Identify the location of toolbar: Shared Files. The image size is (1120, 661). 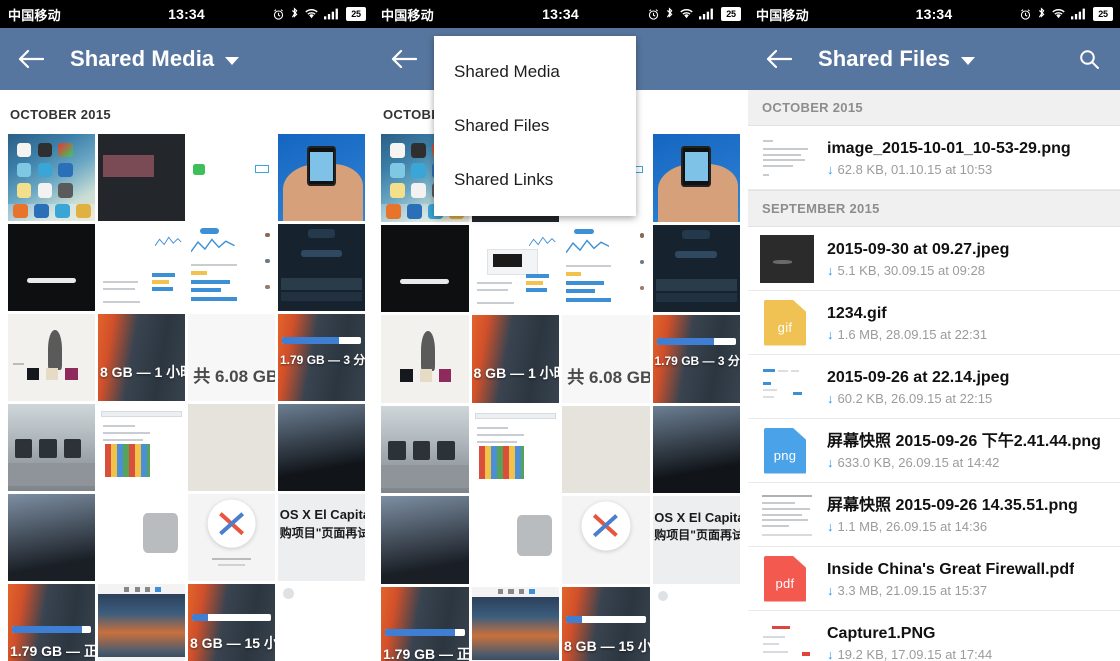
(934, 59).